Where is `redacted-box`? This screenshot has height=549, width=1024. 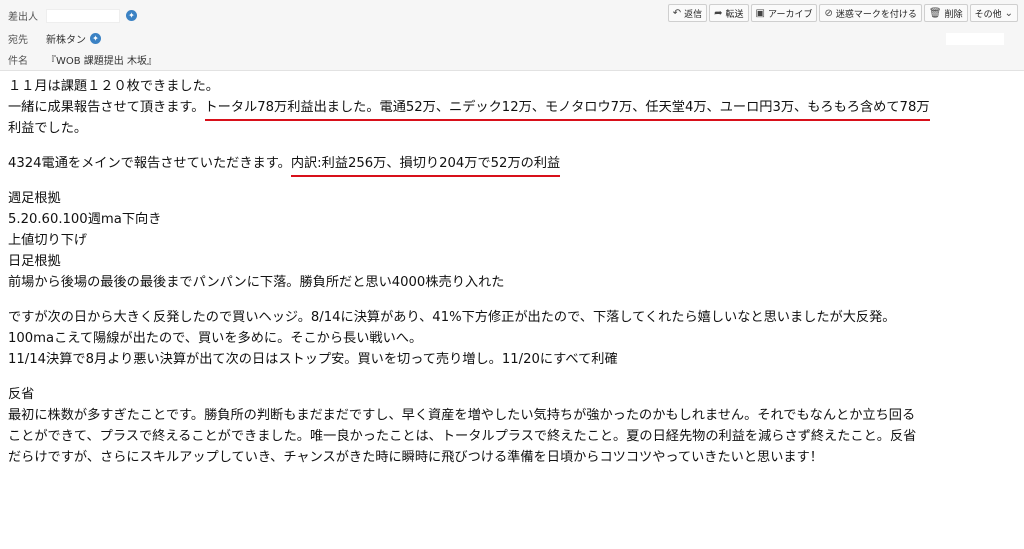
redacted-box is located at coordinates (975, 39).